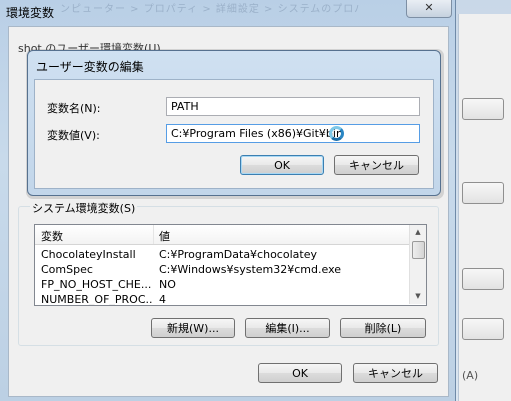  What do you see at coordinates (73, 135) in the screenshot?
I see `variable-value-label: 変数値(V):` at bounding box center [73, 135].